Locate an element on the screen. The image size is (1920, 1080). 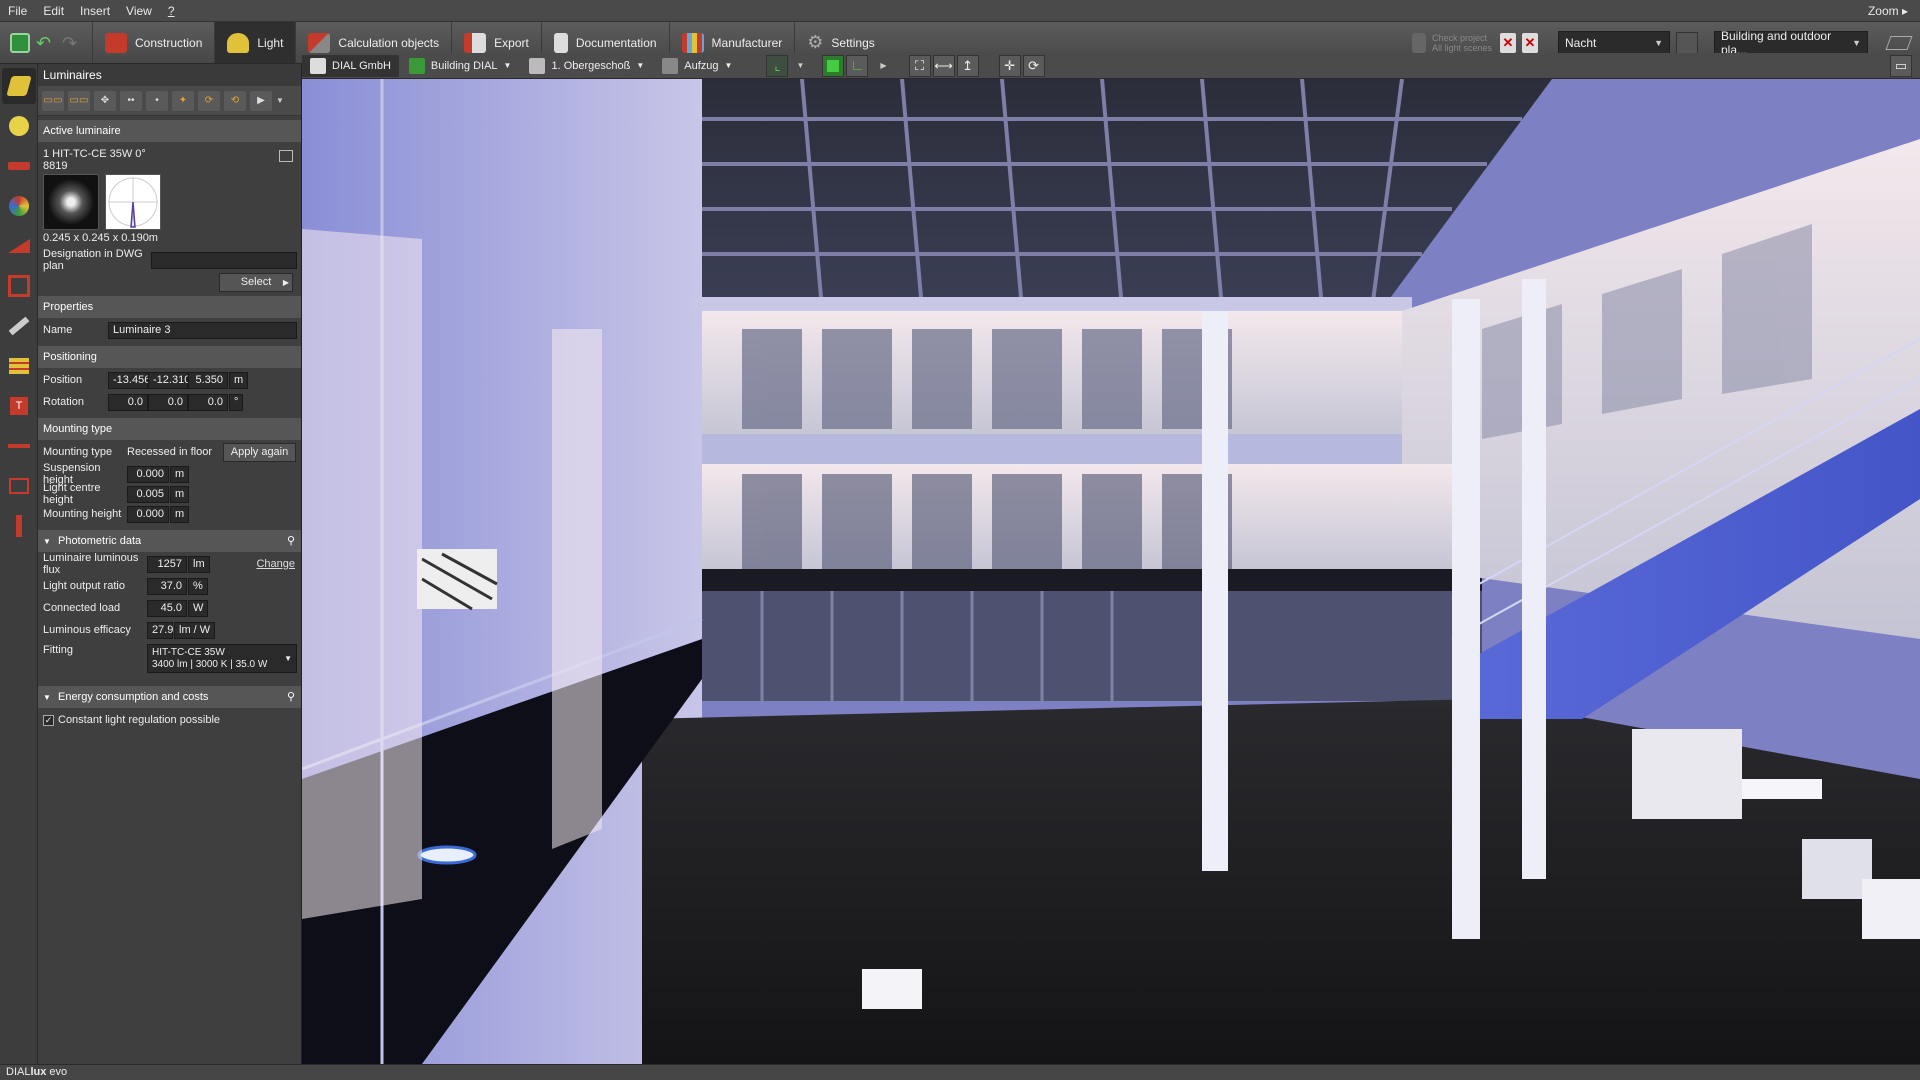
move-button: ✛ is located at coordinates (1009, 65).